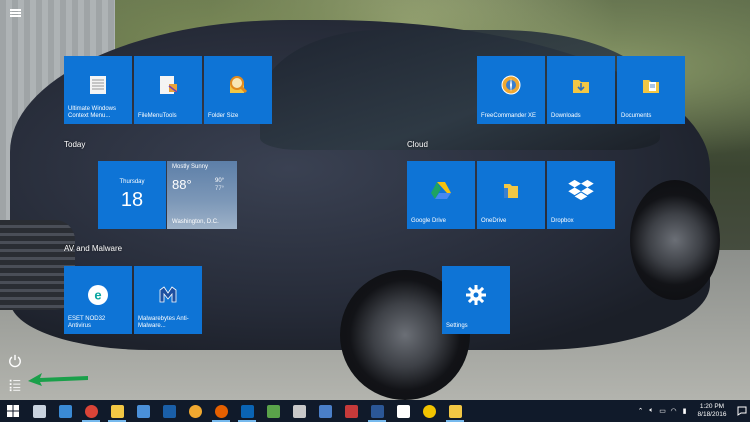  I want to click on weather-condition: Mostly Sunny, so click(190, 167).